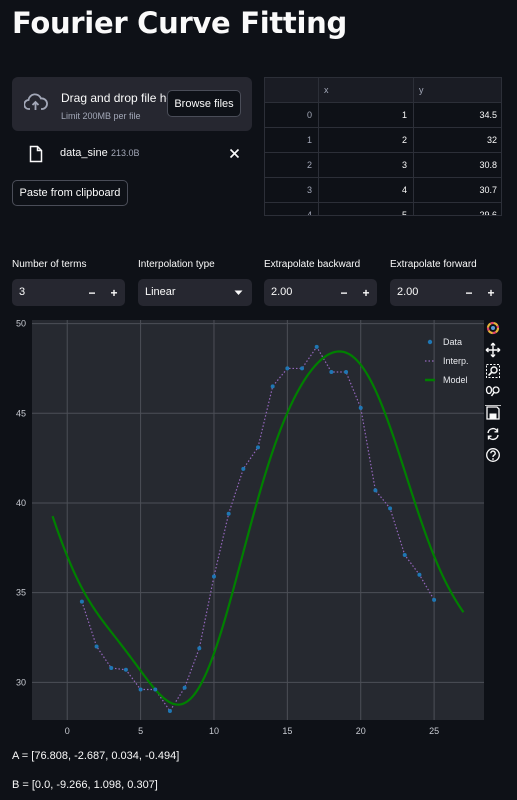 The width and height of the screenshot is (517, 800). What do you see at coordinates (366, 90) in the screenshot?
I see `header-x: x` at bounding box center [366, 90].